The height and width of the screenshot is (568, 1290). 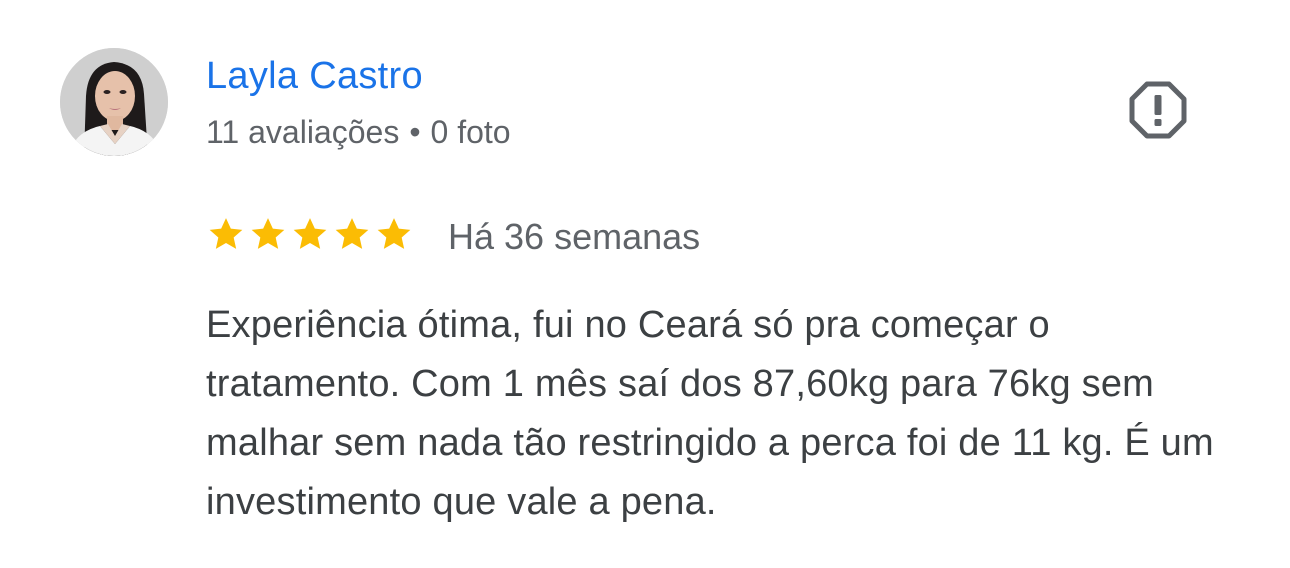 What do you see at coordinates (470, 132) in the screenshot?
I see `photos-count: 0 foto` at bounding box center [470, 132].